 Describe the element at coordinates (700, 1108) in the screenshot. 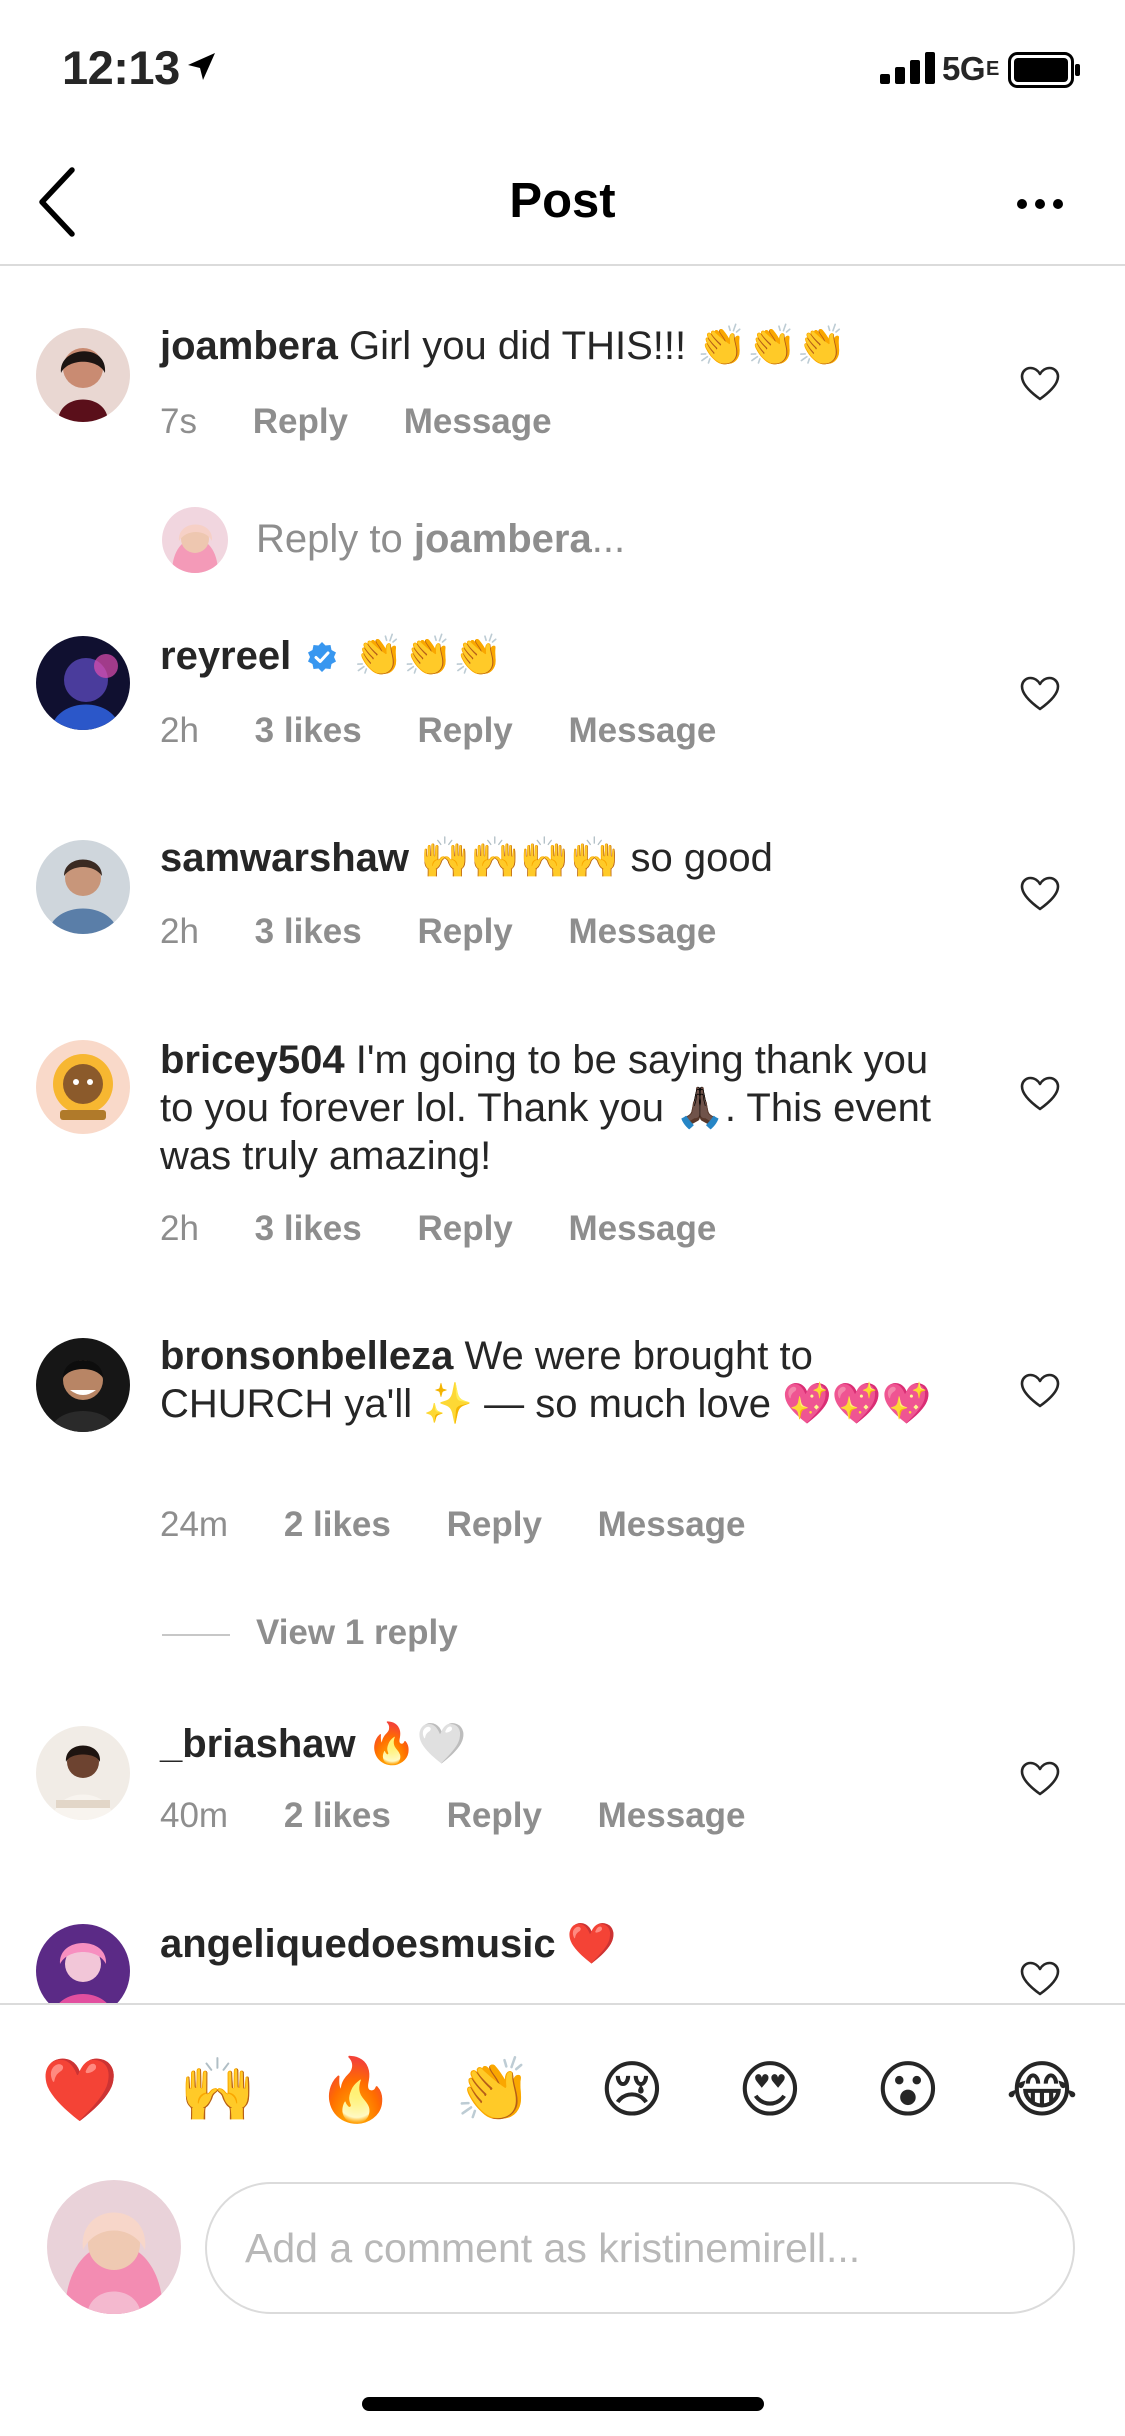

I see `comment-emoji: 🙏🏿` at that location.